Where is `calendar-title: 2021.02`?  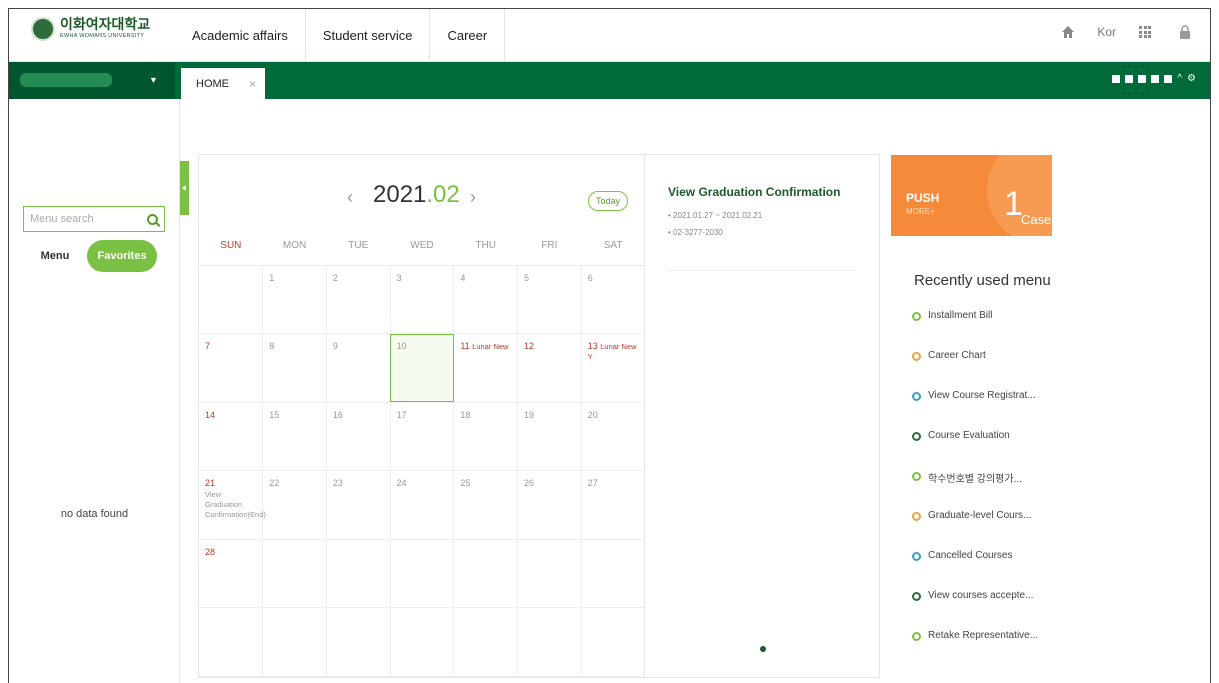
calendar-title: 2021.02 is located at coordinates (416, 195).